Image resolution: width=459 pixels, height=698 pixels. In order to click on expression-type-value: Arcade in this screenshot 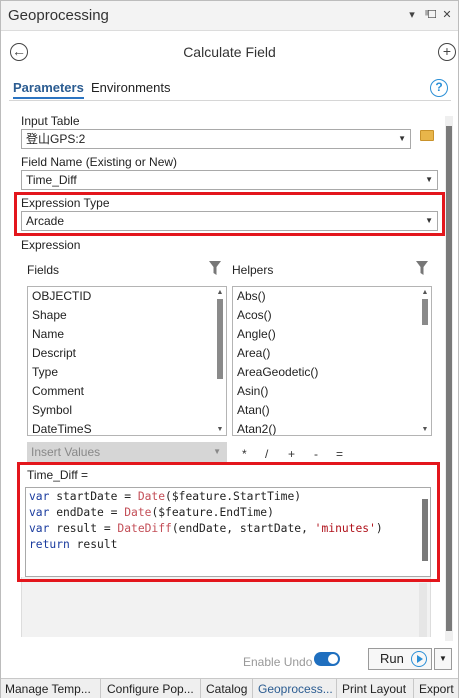, I will do `click(45, 221)`.